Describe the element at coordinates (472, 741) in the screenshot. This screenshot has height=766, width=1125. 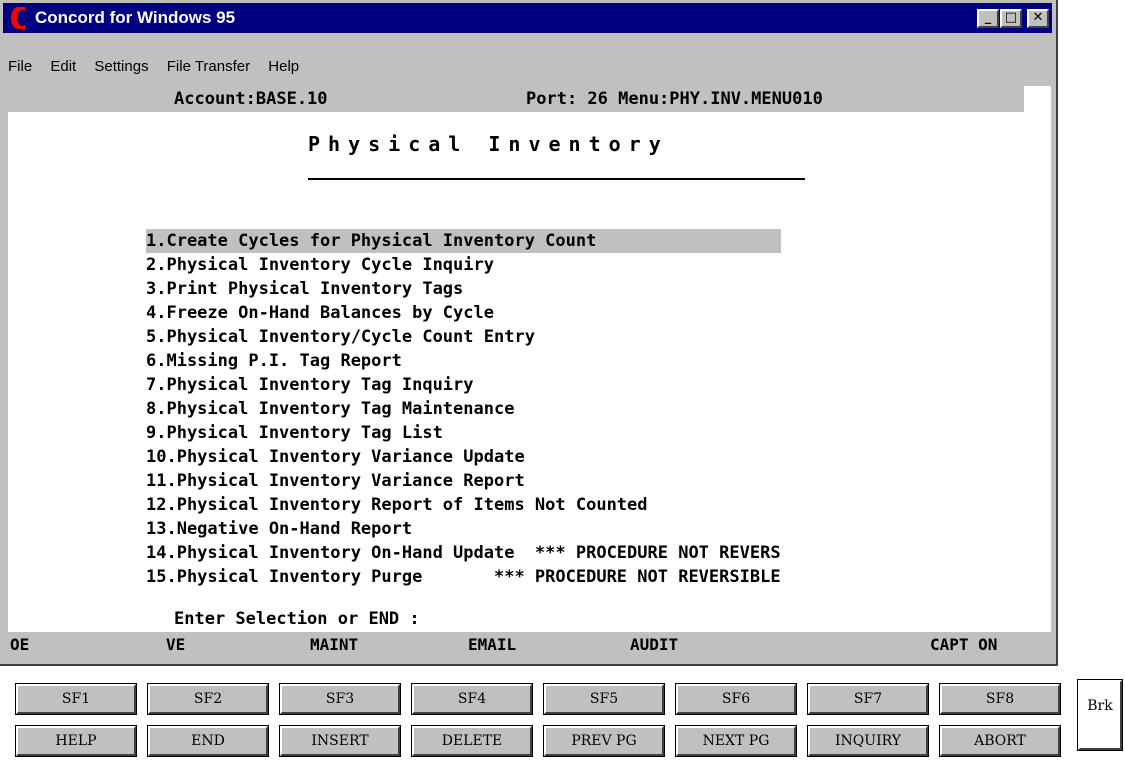
I see `softkey-delete: DELETE` at that location.